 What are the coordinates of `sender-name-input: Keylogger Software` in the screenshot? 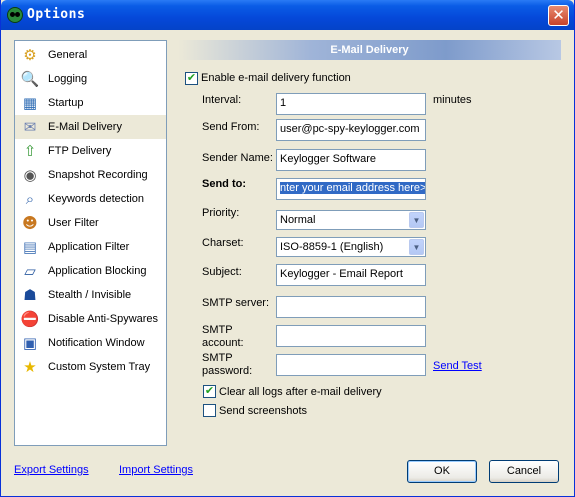 It's located at (351, 160).